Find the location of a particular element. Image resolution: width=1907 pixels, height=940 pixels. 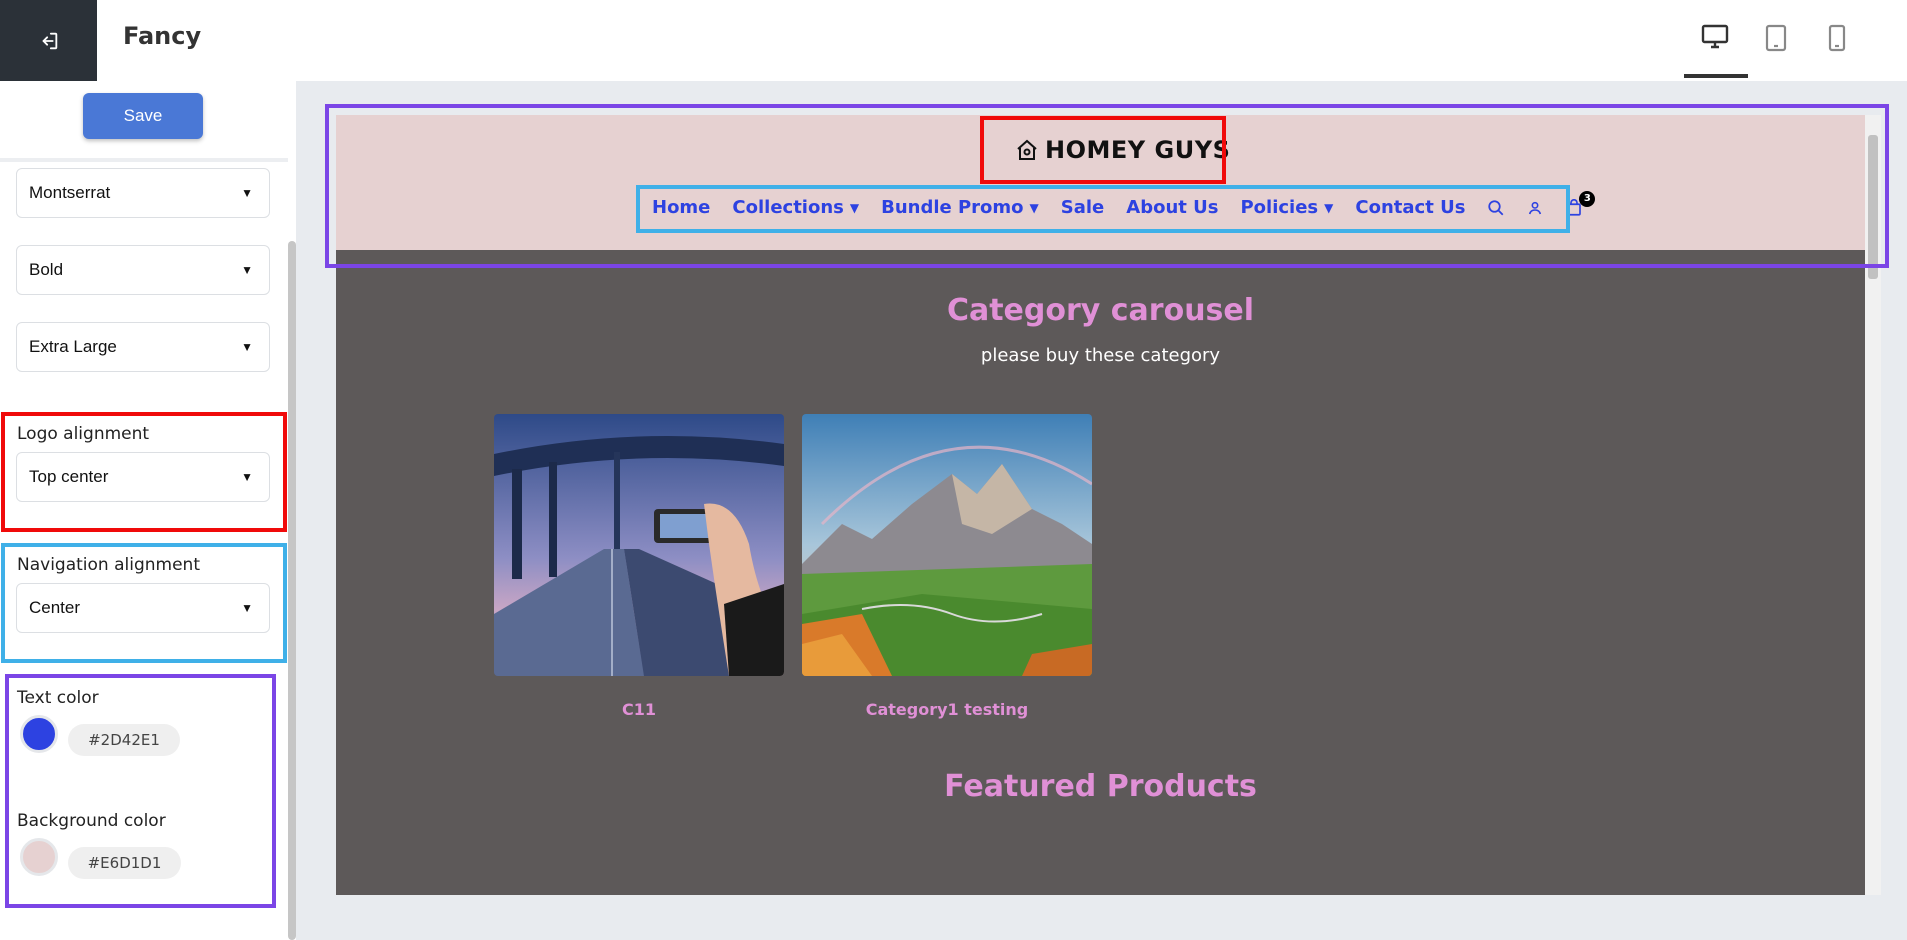

nav-item-contact-us: Contact Us is located at coordinates (1410, 207).